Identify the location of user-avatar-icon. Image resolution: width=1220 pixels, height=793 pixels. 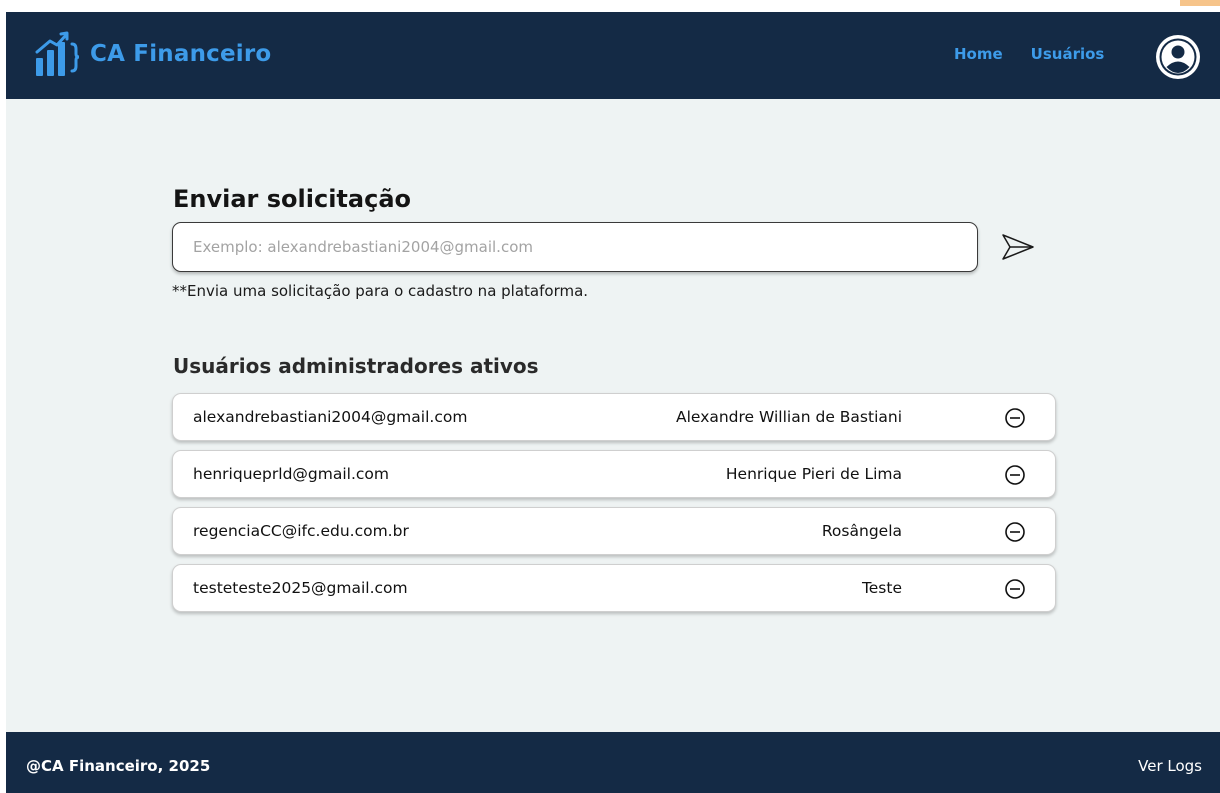
(1178, 60).